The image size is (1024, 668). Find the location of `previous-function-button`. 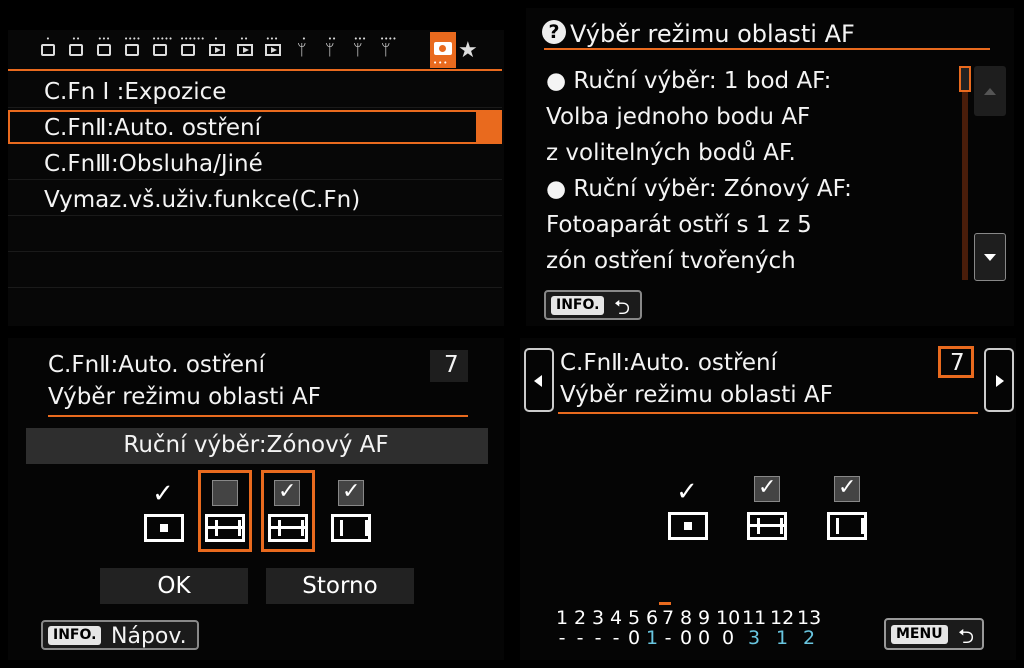

previous-function-button is located at coordinates (539, 380).